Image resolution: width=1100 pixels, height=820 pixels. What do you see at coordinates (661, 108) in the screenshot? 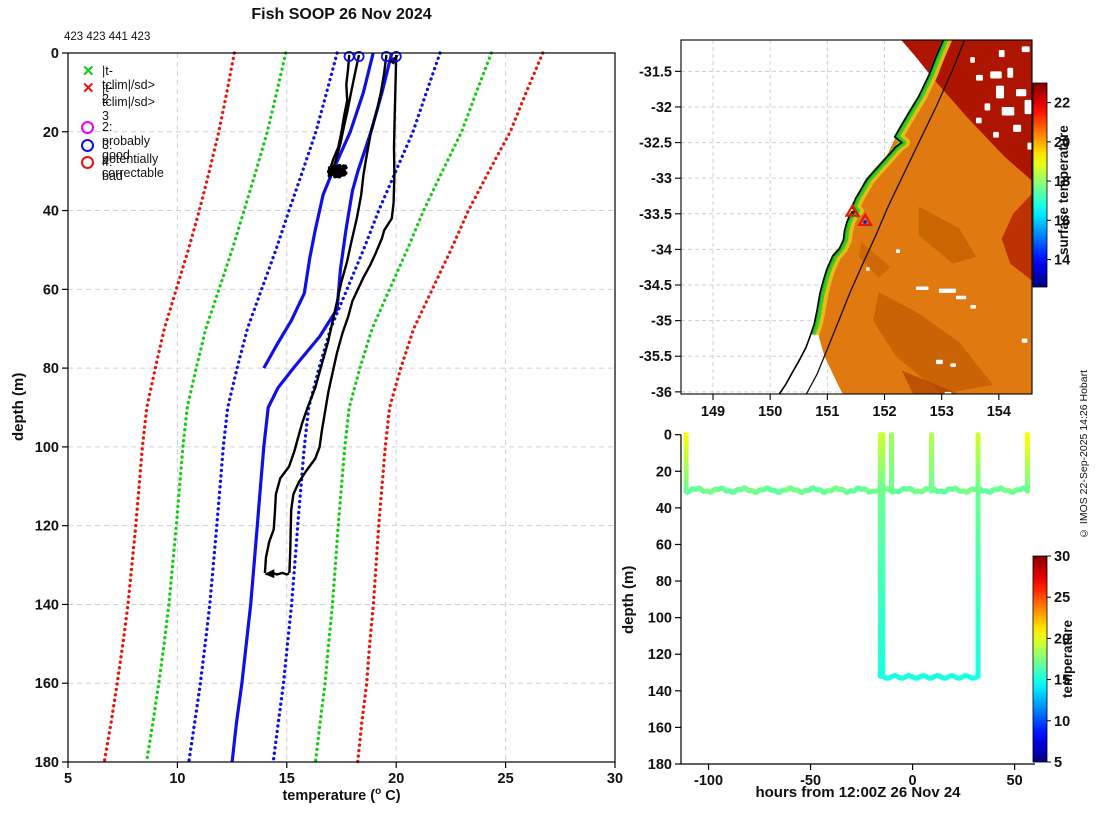
I see `lat-tick-label: -32` at bounding box center [661, 108].